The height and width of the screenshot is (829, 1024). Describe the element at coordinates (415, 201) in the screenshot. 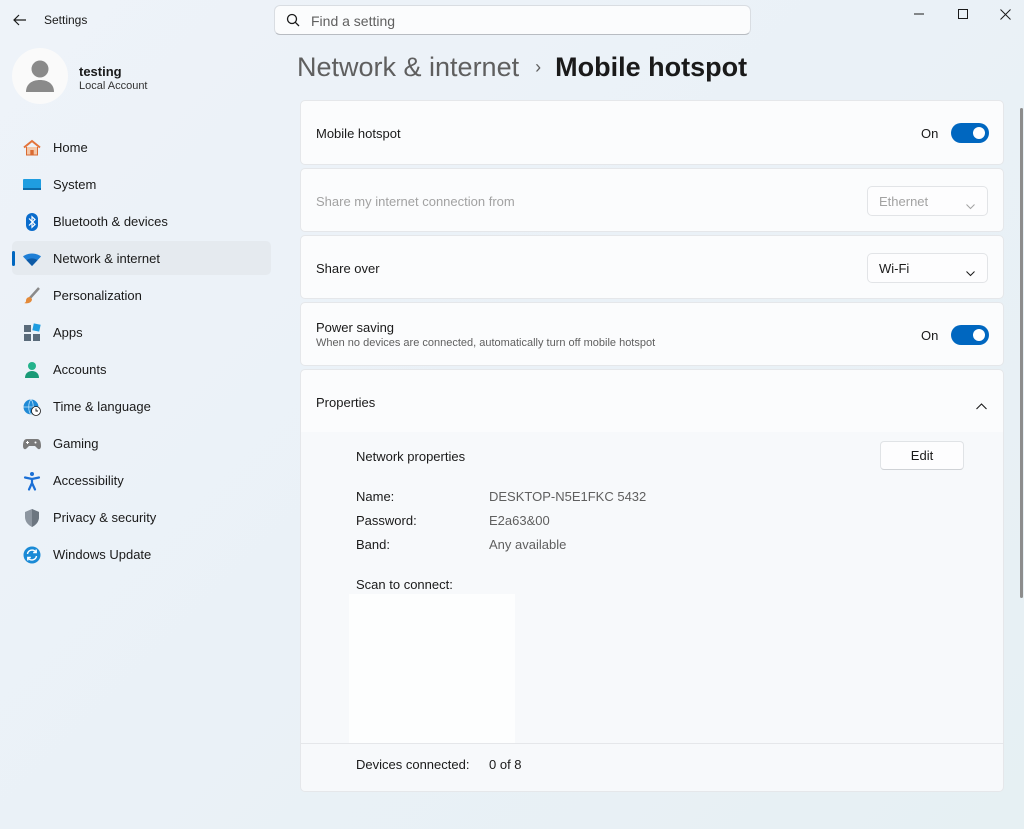

I see `share-from-label: Share my internet connection from` at that location.